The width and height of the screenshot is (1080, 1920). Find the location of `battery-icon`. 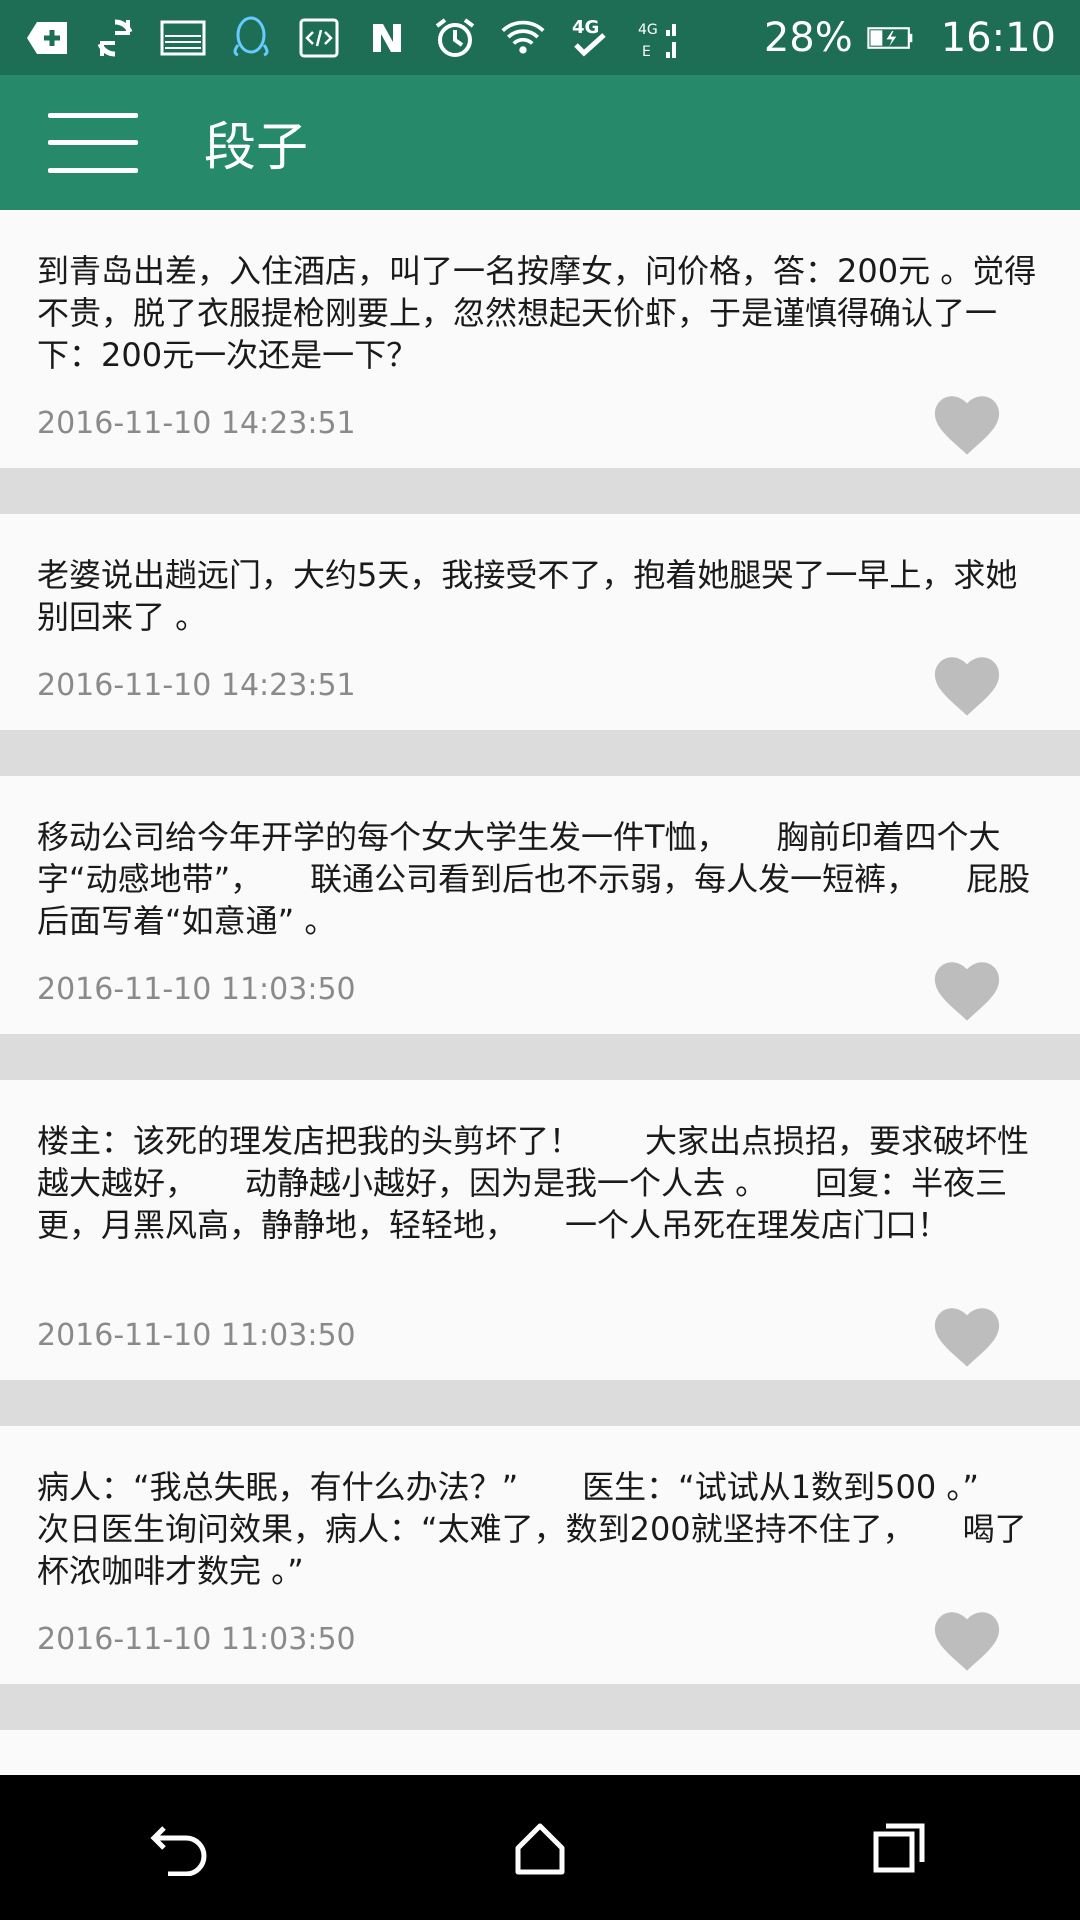

battery-icon is located at coordinates (890, 38).